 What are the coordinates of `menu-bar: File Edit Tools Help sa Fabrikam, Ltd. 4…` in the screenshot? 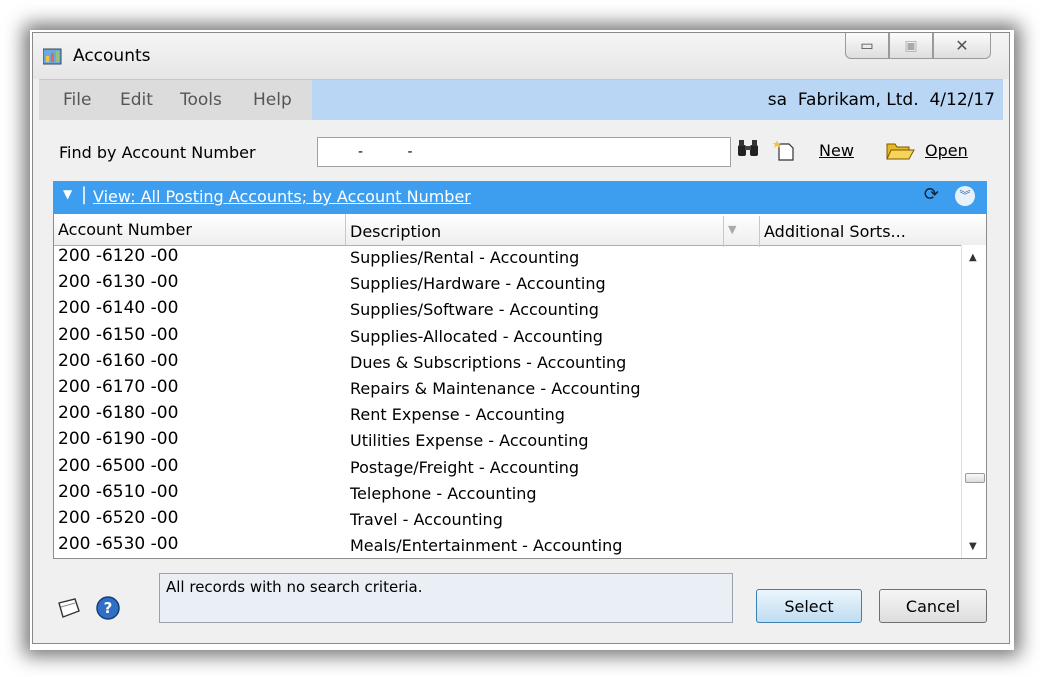 It's located at (521, 99).